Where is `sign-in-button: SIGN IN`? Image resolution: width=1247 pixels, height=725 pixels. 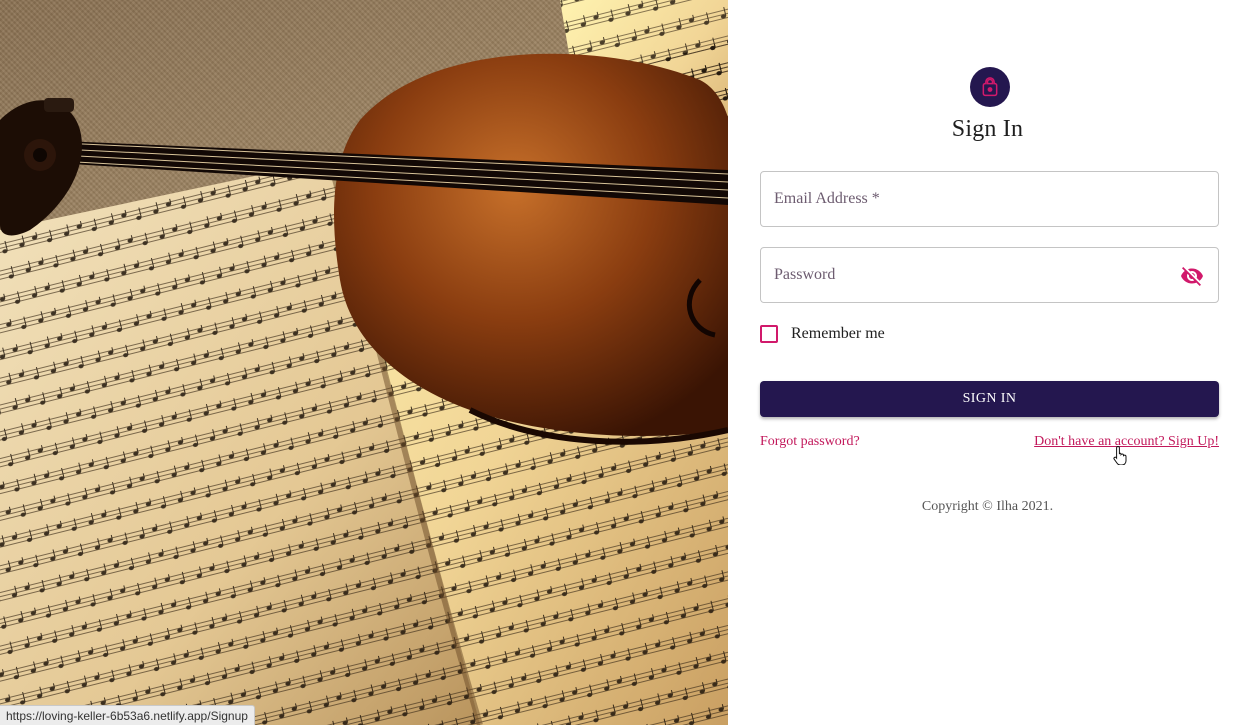
sign-in-button: SIGN IN is located at coordinates (989, 399).